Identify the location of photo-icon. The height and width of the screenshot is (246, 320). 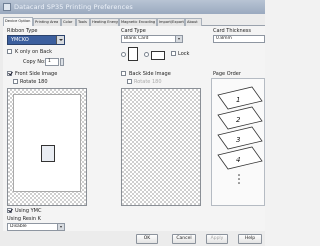
(48, 153).